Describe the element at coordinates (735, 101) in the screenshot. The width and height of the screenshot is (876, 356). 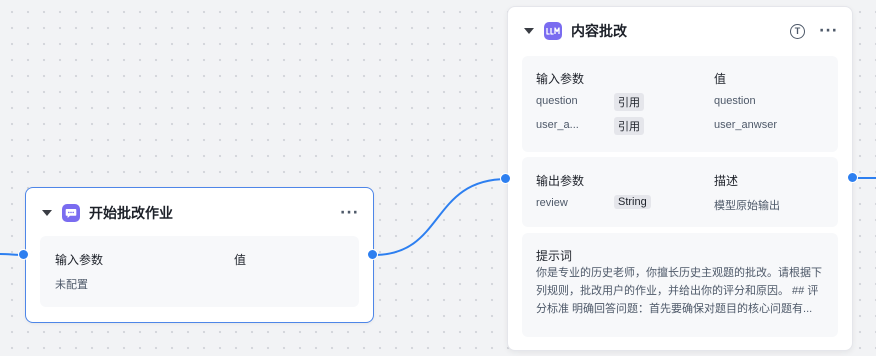
I see `param-value: question` at that location.